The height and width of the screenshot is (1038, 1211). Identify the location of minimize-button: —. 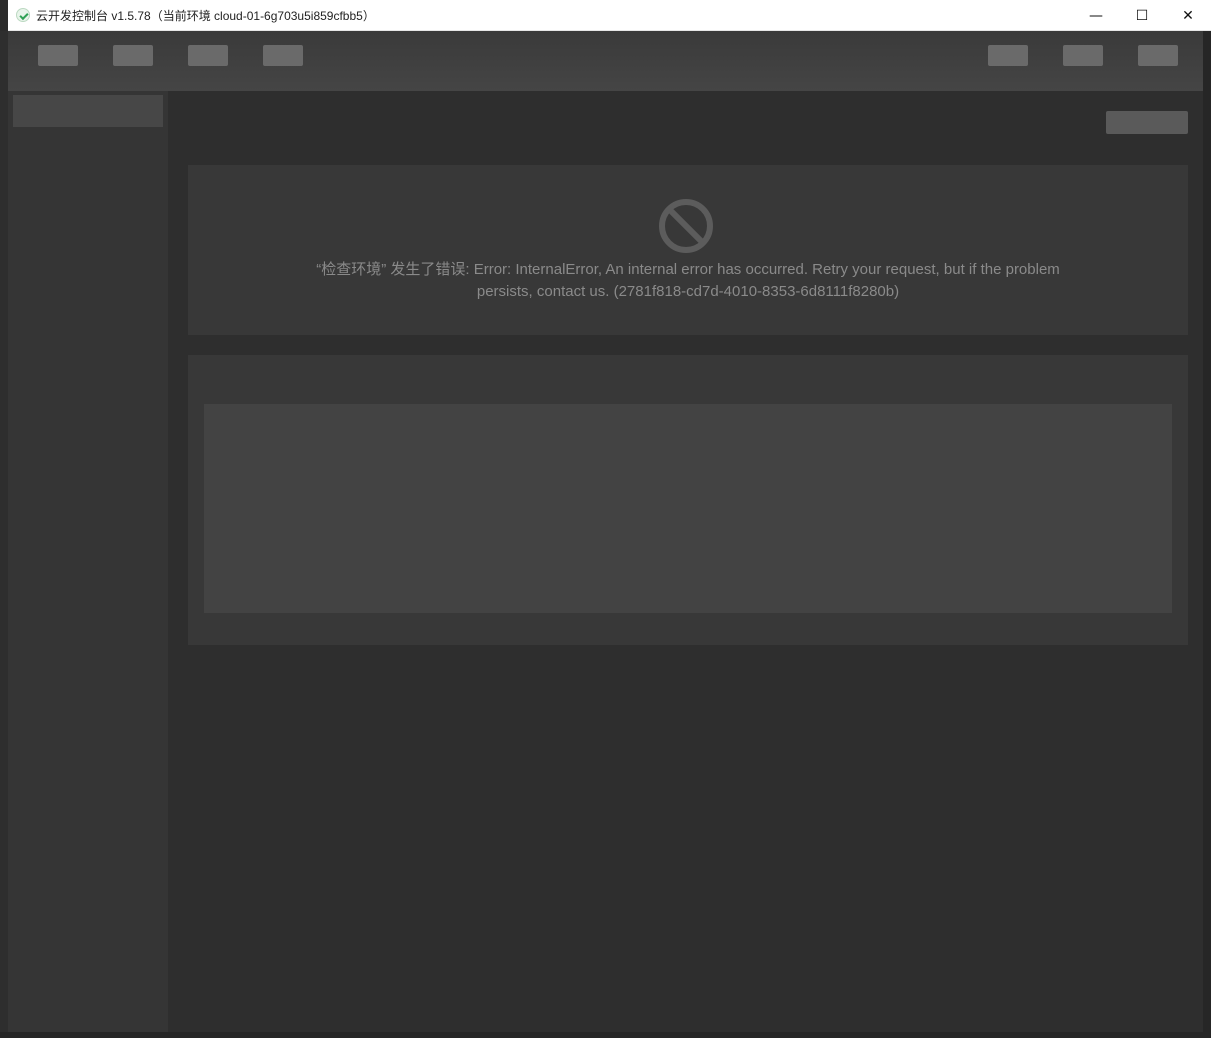
(1096, 15).